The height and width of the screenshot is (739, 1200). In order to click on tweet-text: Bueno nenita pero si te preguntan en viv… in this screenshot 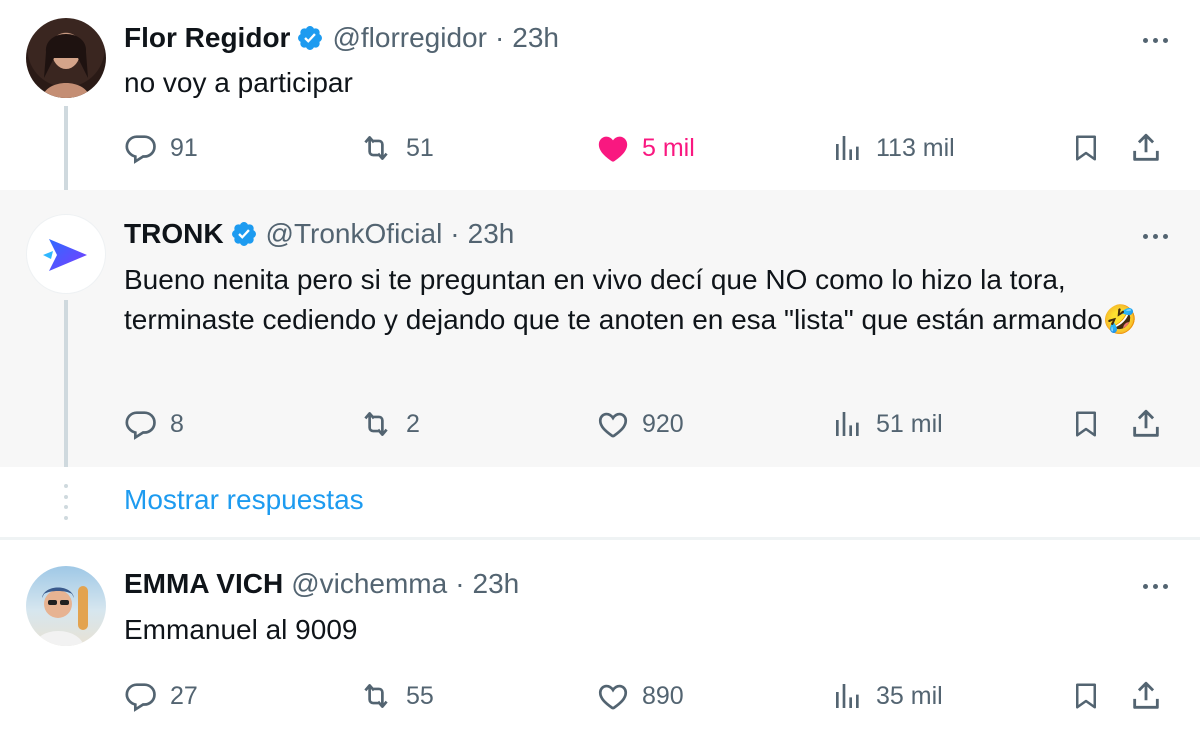, I will do `click(631, 299)`.